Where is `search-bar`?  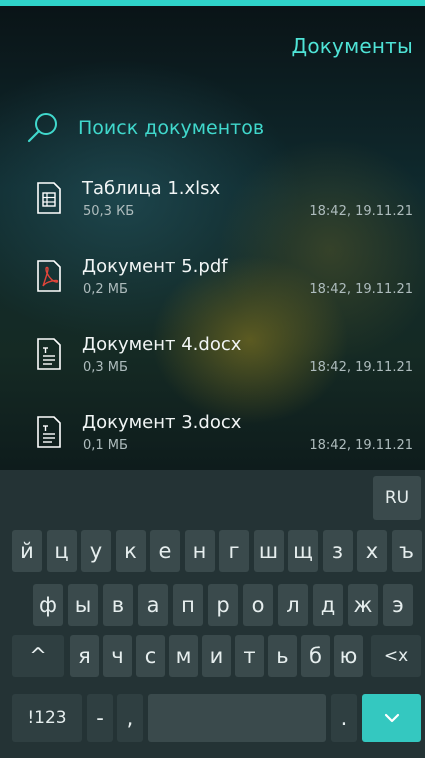
search-bar is located at coordinates (216, 128).